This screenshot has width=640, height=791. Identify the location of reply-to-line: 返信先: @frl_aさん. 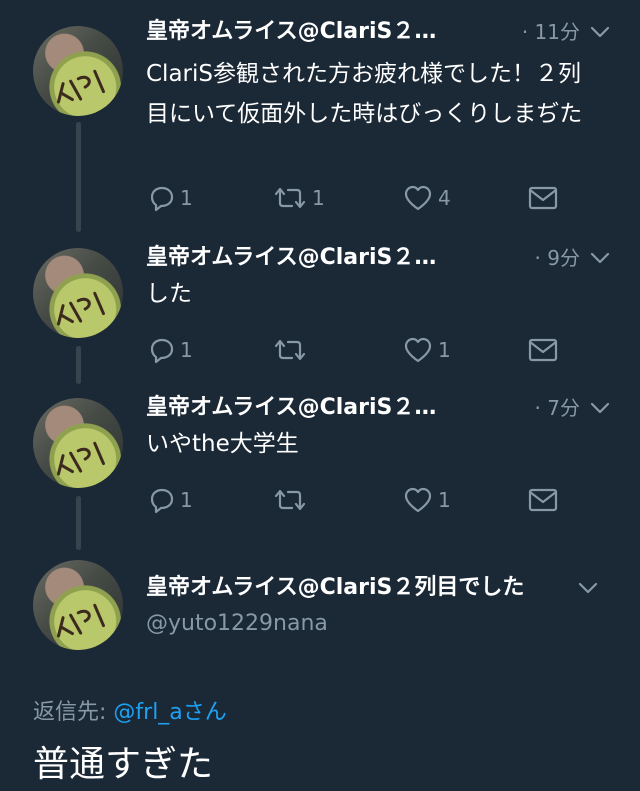
(130, 713).